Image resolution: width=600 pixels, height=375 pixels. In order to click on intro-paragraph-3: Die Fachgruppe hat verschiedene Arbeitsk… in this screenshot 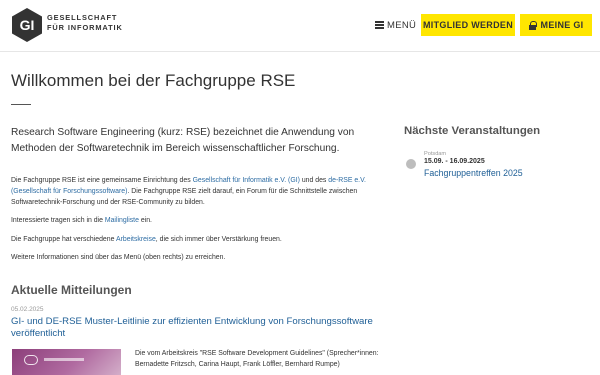, I will do `click(203, 239)`.